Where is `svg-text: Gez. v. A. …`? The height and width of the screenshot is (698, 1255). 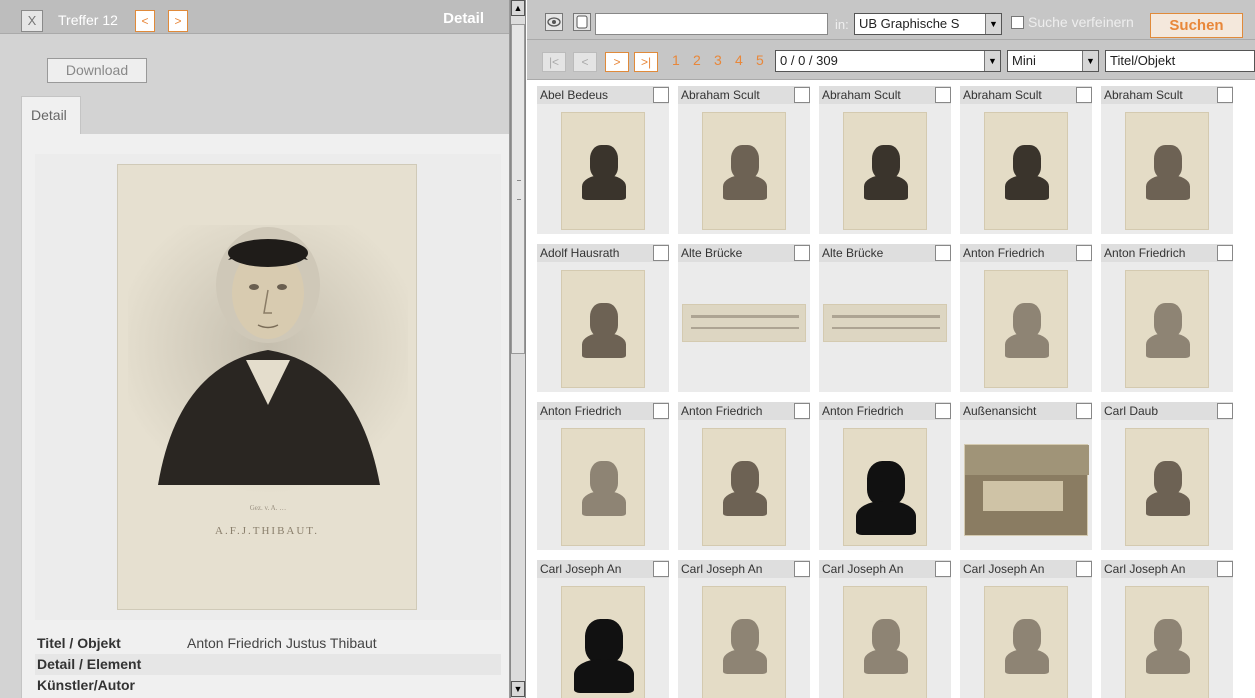 svg-text: Gez. v. A. … is located at coordinates (268, 508).